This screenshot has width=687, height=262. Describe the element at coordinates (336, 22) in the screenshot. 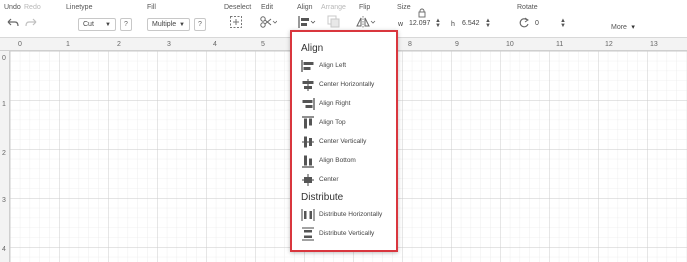

I see `arrange-icon` at that location.